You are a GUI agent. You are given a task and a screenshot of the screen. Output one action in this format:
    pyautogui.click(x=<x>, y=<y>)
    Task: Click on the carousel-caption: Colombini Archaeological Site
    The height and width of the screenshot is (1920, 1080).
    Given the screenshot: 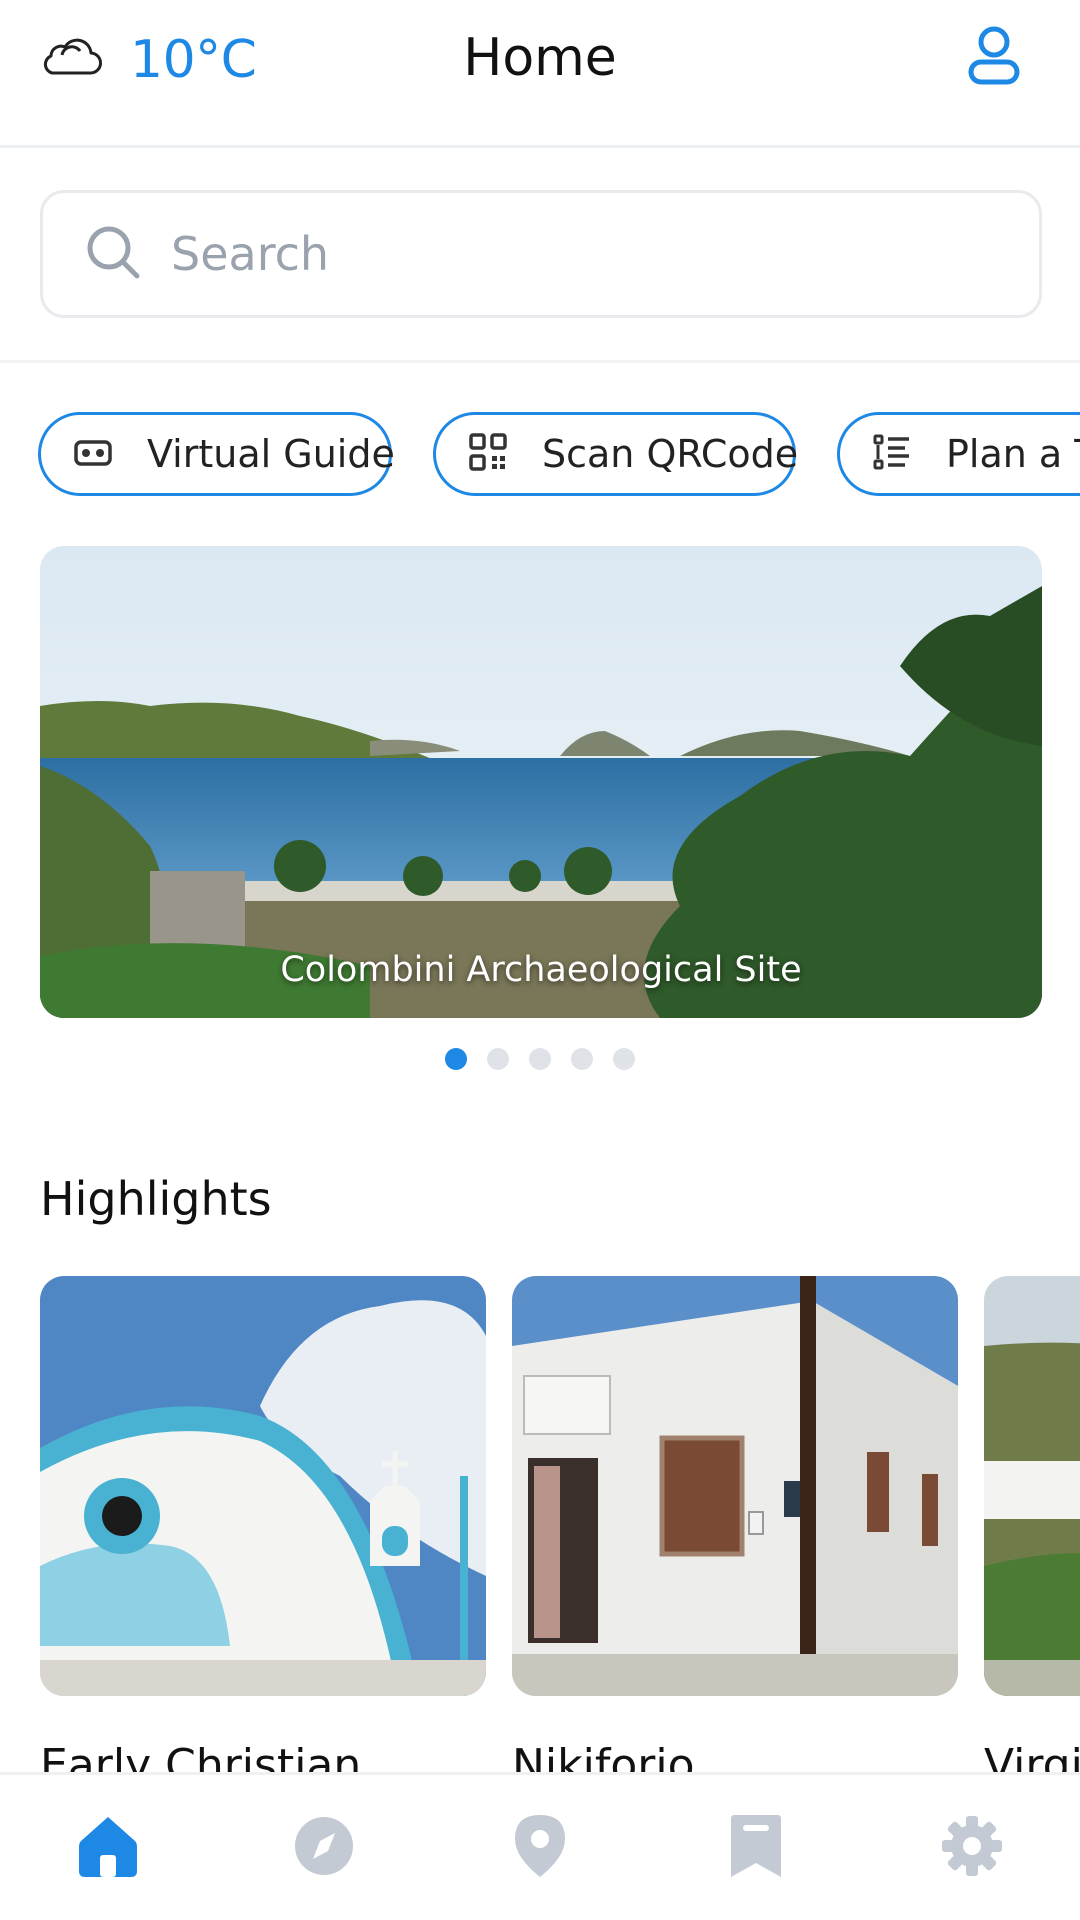 What is the action you would take?
    pyautogui.click(x=541, y=970)
    